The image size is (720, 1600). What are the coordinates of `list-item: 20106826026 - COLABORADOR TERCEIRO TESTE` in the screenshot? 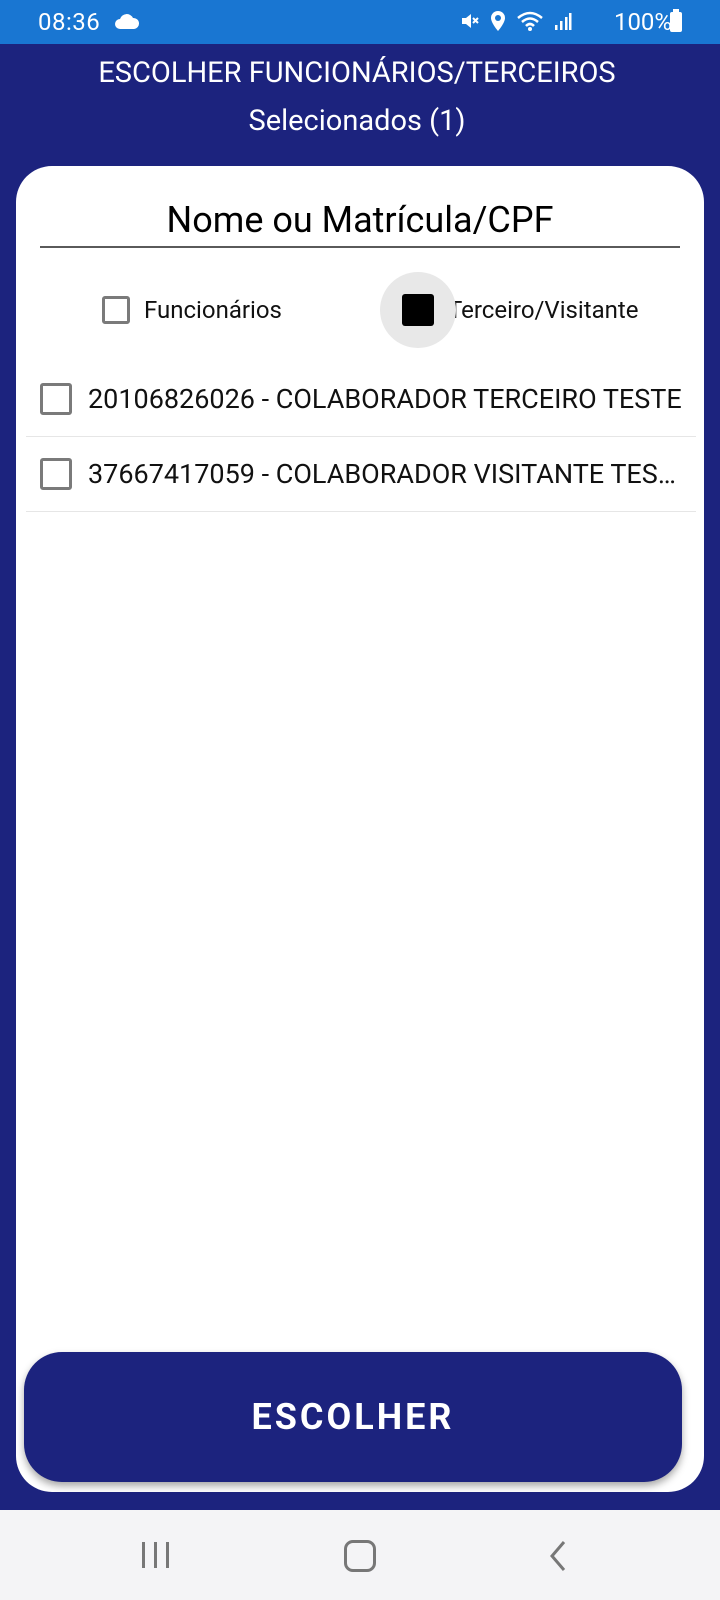 It's located at (361, 399).